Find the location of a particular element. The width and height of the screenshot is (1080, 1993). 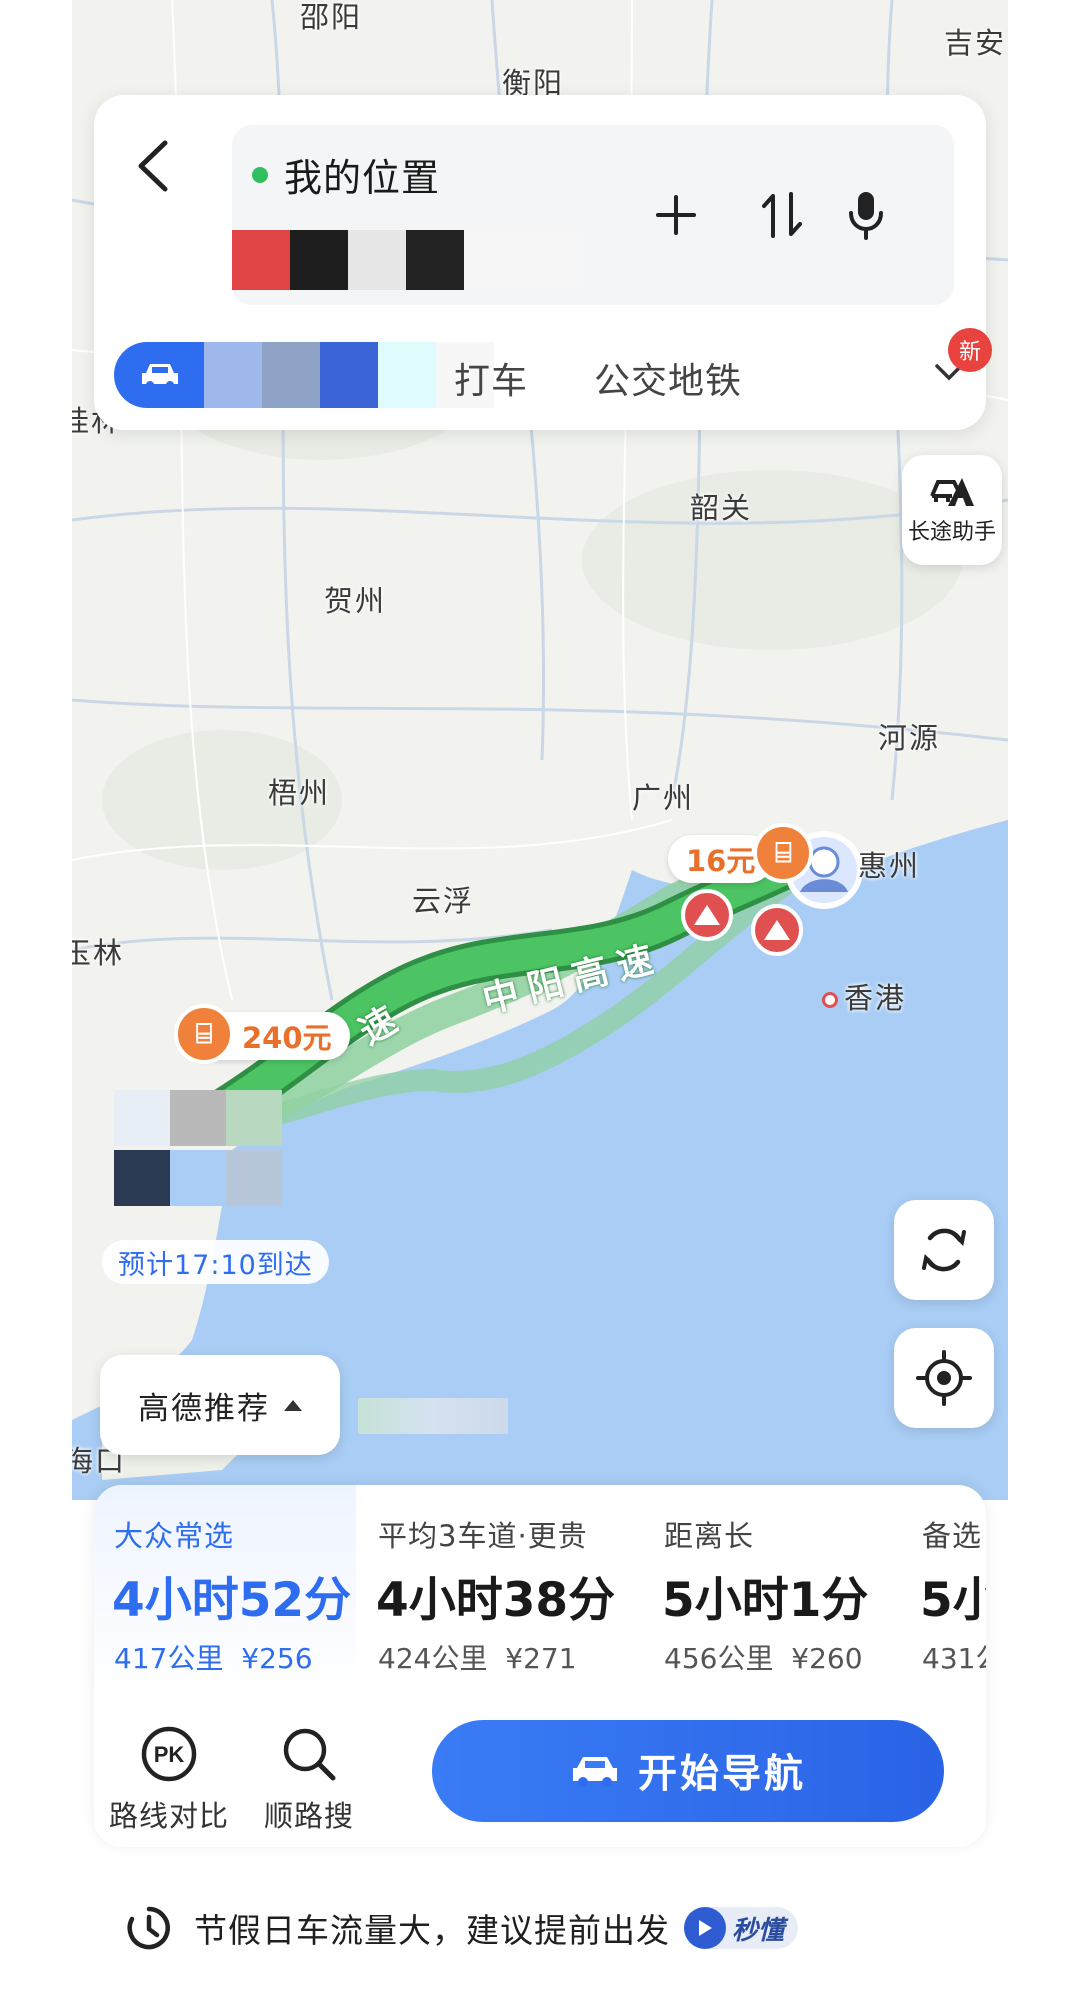

blurred-overlay is located at coordinates (433, 1416).